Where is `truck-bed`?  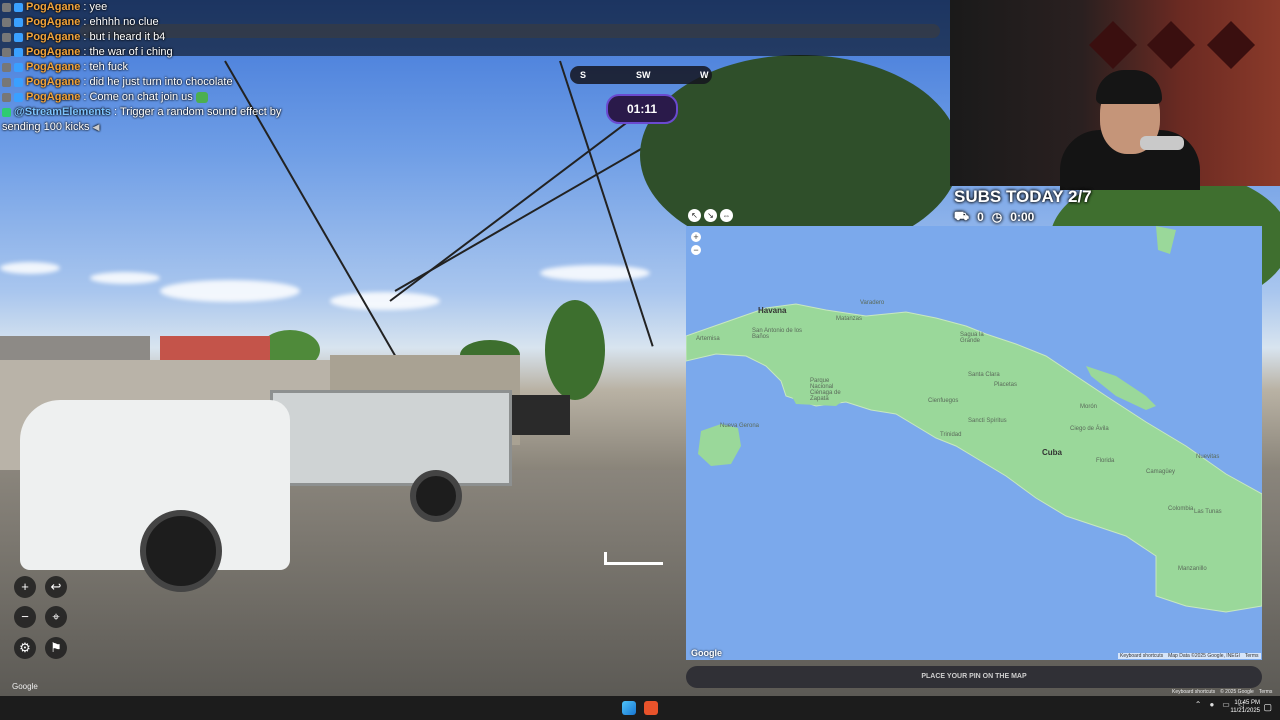
truck-bed is located at coordinates (391, 438).